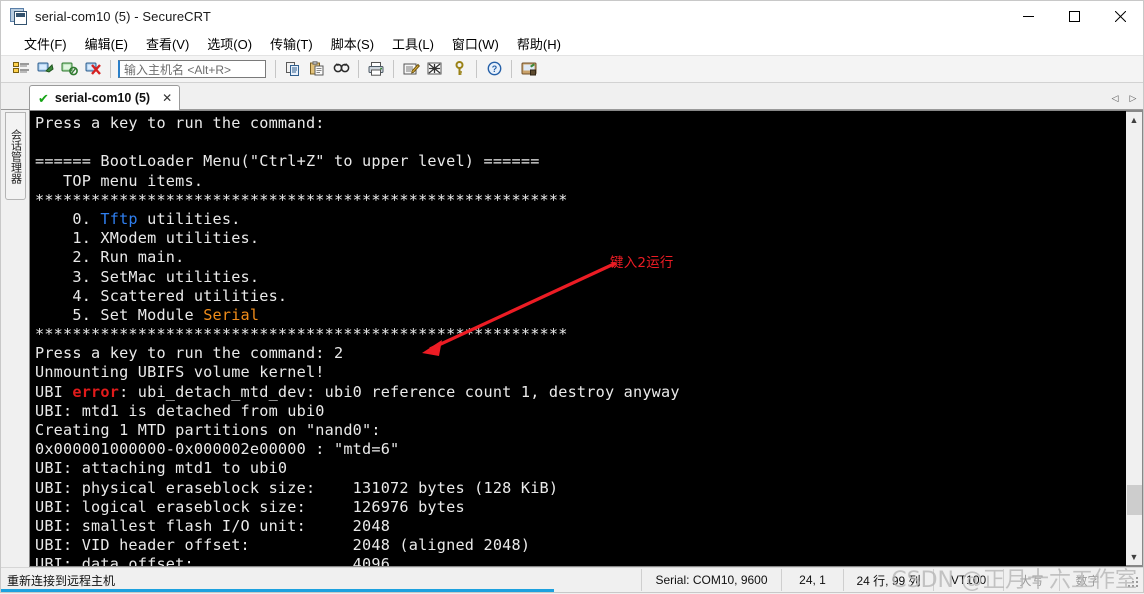  Describe the element at coordinates (293, 69) in the screenshot. I see `copy-icon` at that location.